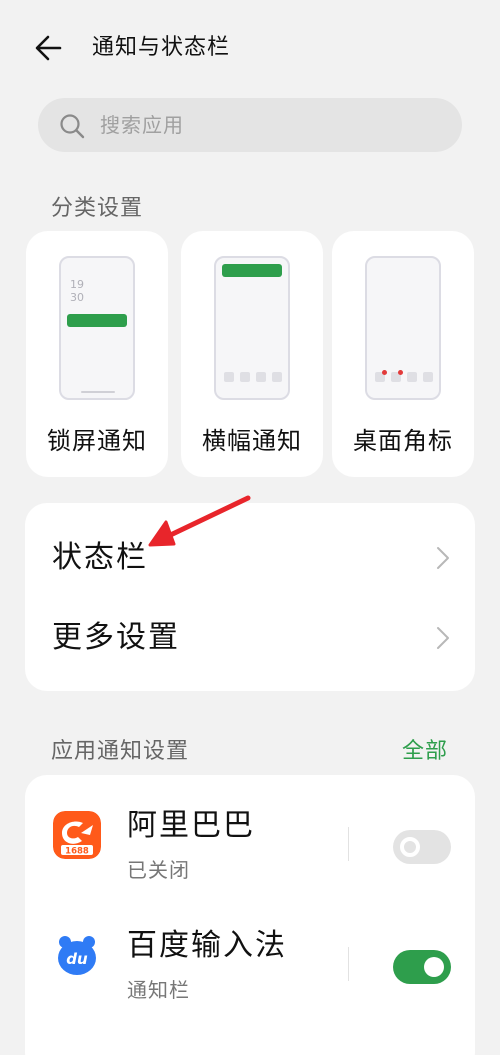 Image resolution: width=500 pixels, height=1055 pixels. What do you see at coordinates (116, 637) in the screenshot?
I see `row-label: 更多设置` at bounding box center [116, 637].